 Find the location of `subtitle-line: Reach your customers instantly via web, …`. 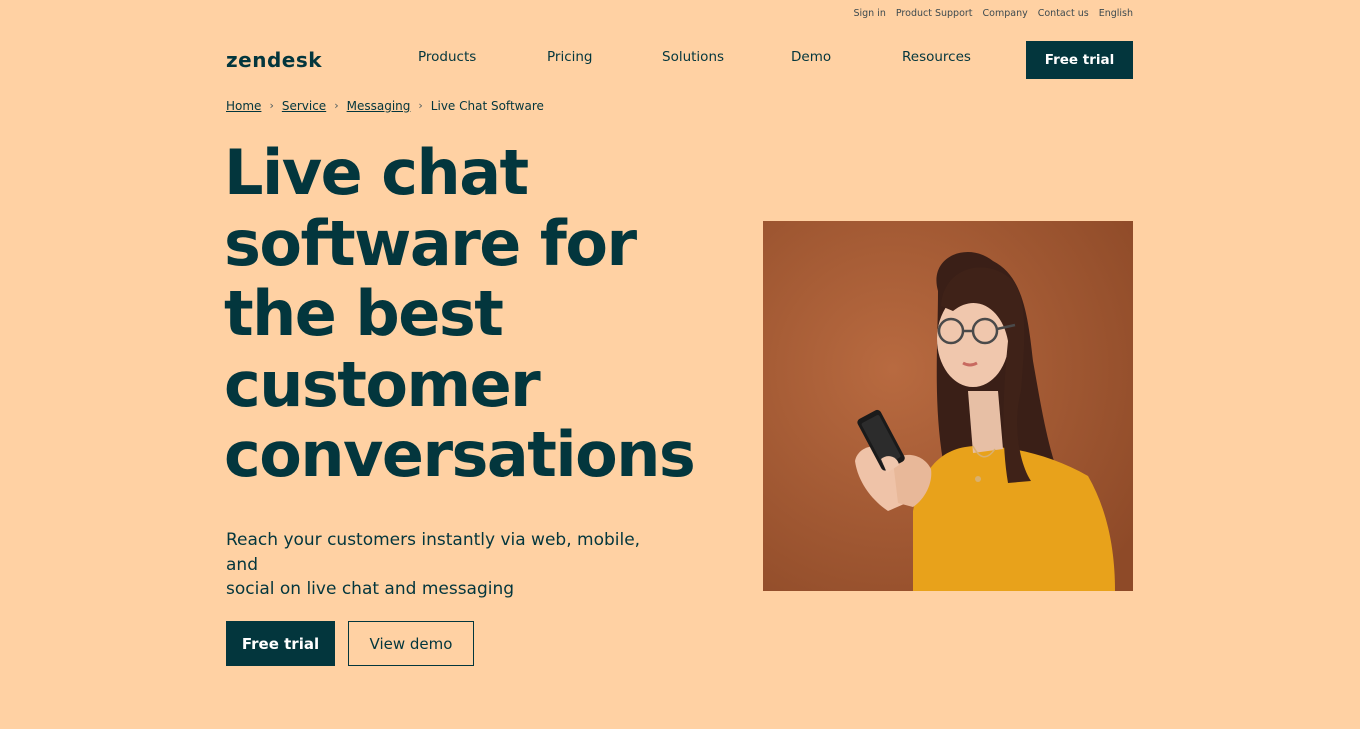

subtitle-line: Reach your customers instantly via web, … is located at coordinates (433, 552).